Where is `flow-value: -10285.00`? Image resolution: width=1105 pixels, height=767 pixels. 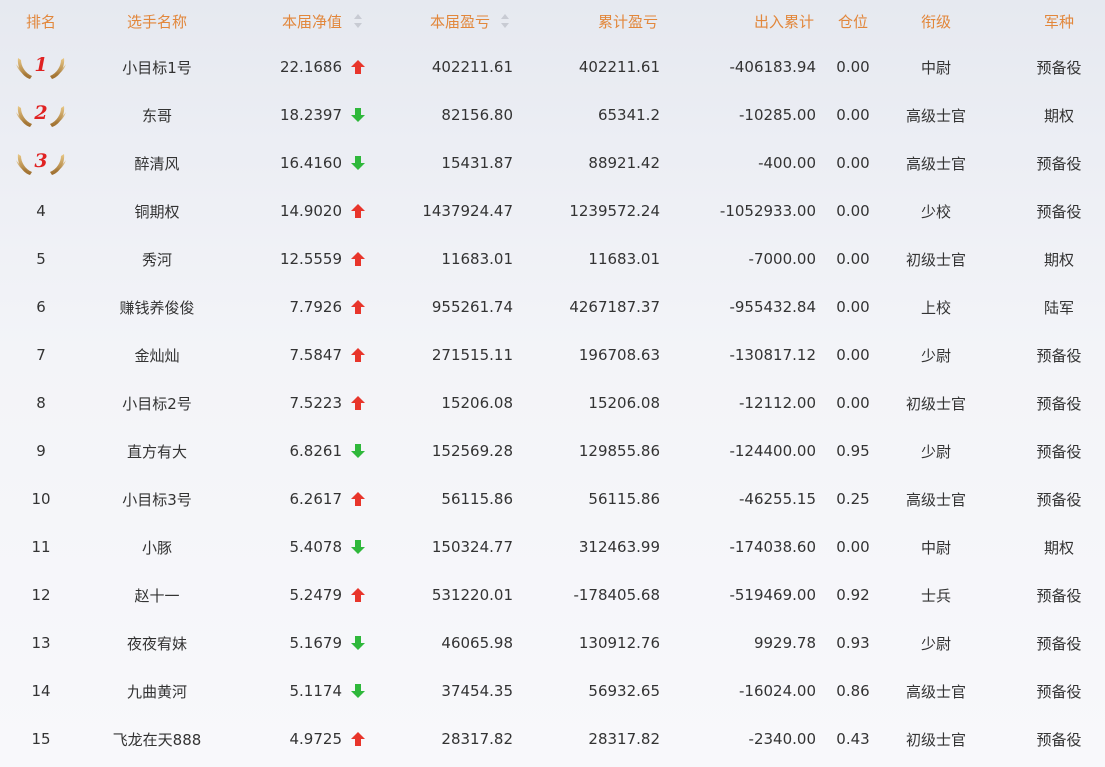 flow-value: -10285.00 is located at coordinates (777, 115).